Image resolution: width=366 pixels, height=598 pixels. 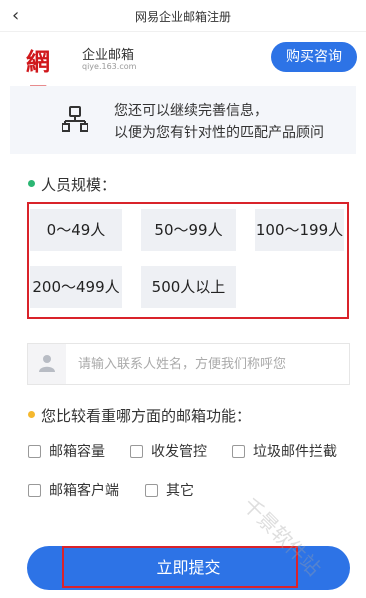 What do you see at coordinates (139, 415) in the screenshot?
I see `features-label: 您比较看重哪方面的邮箱功能：` at bounding box center [139, 415].